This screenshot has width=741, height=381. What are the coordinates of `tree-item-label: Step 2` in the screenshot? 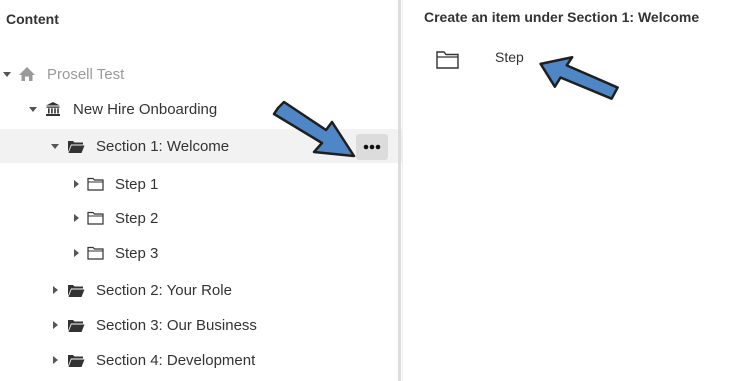 It's located at (137, 218).